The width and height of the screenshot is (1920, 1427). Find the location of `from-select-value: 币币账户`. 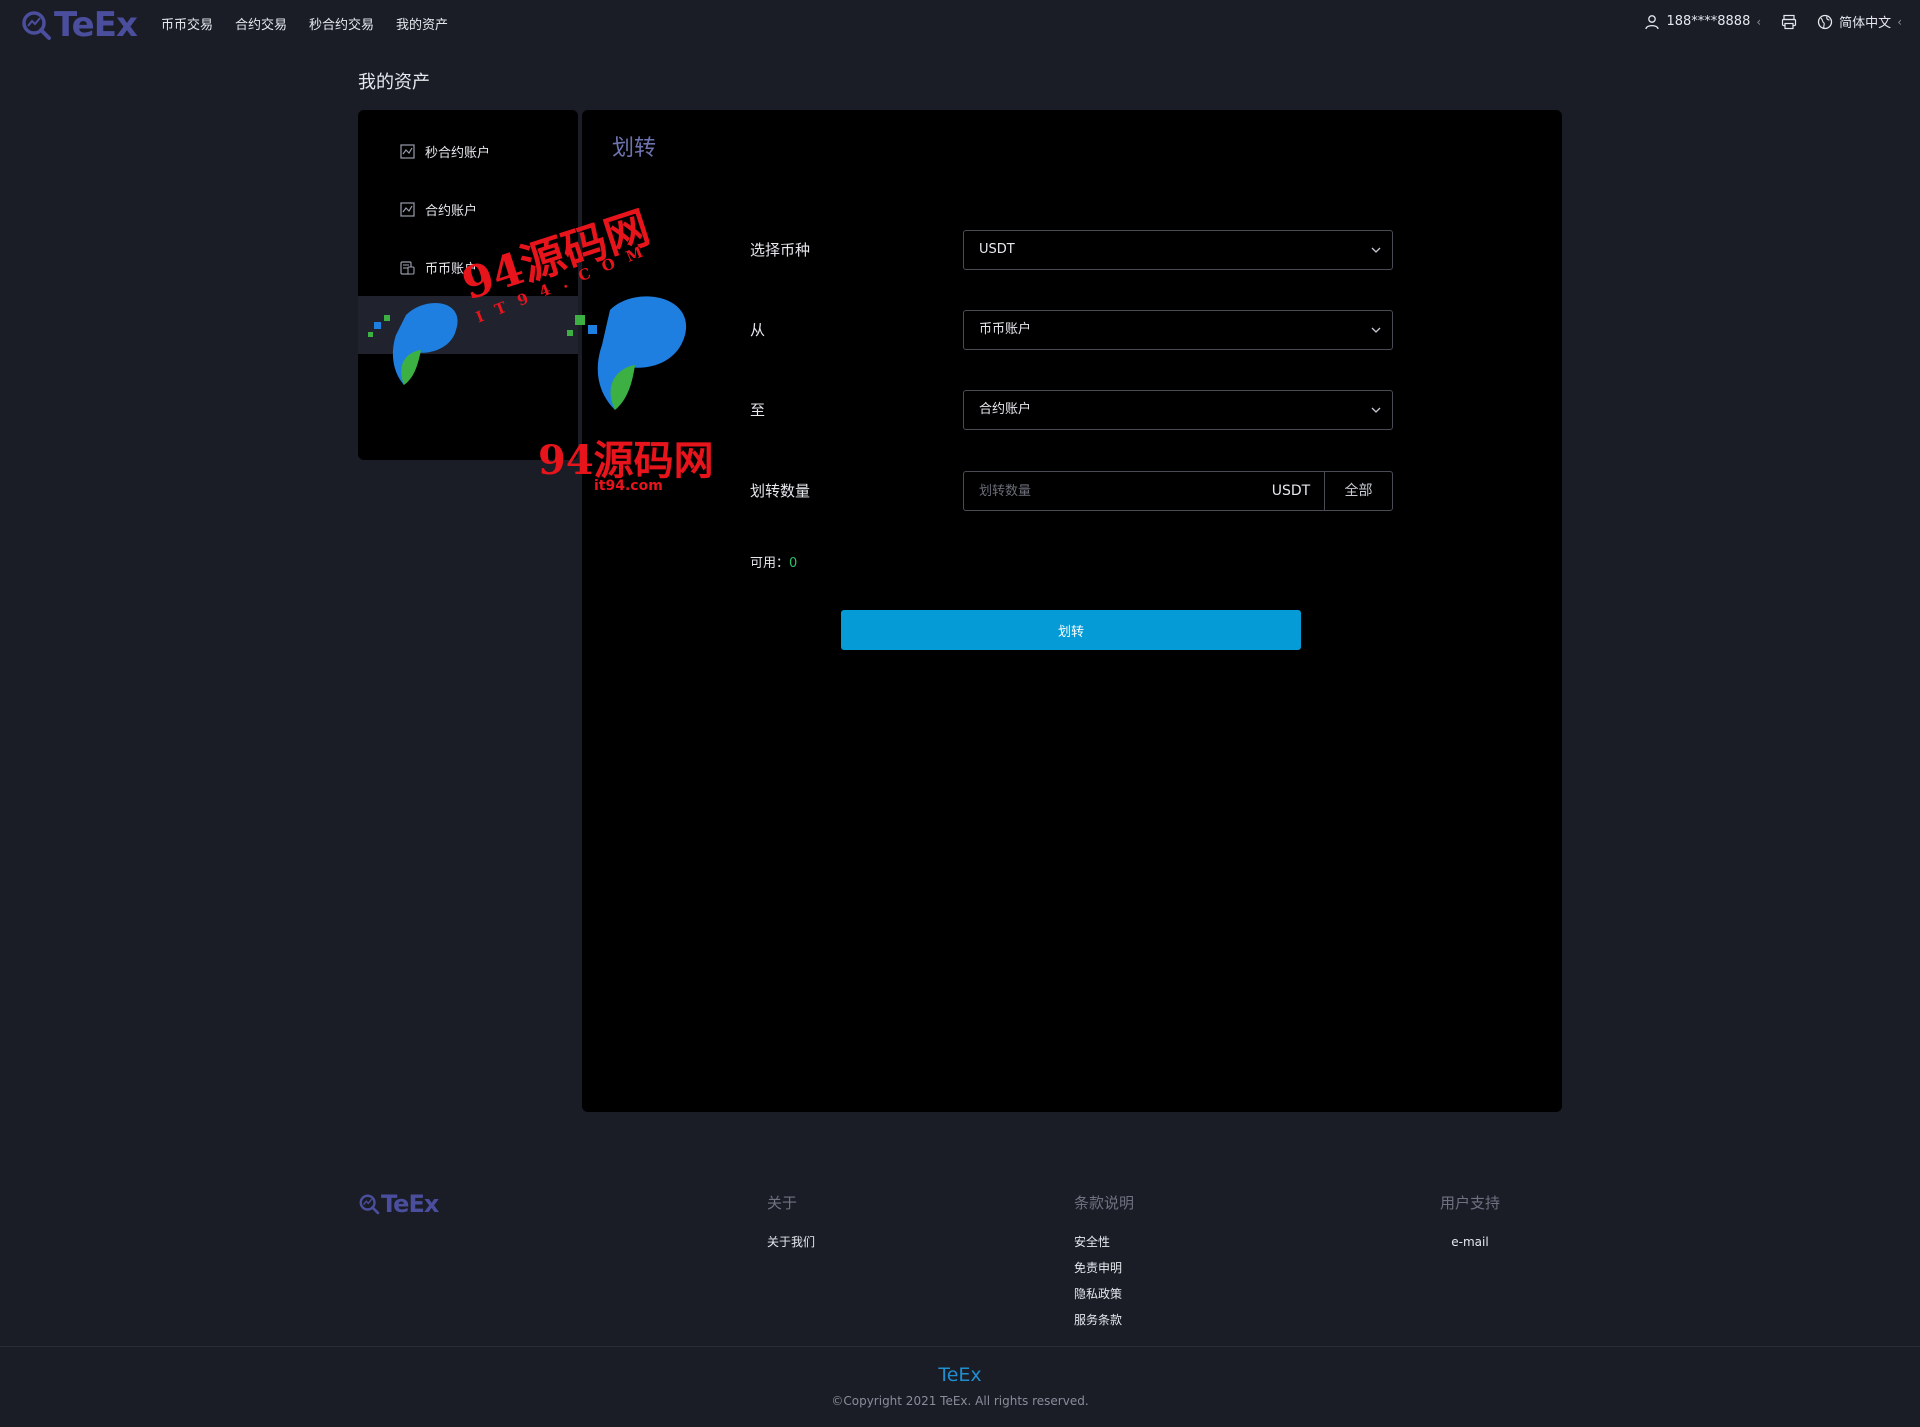

from-select-value: 币币账户 is located at coordinates (1005, 329).